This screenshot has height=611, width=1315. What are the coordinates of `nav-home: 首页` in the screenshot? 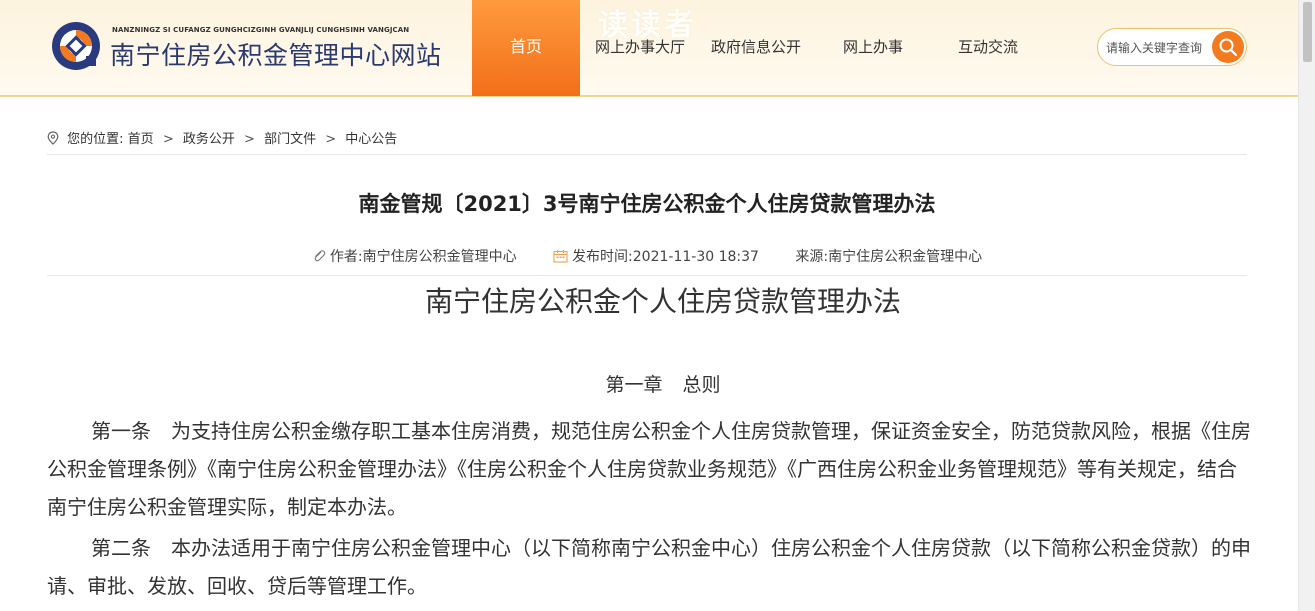 It's located at (526, 48).